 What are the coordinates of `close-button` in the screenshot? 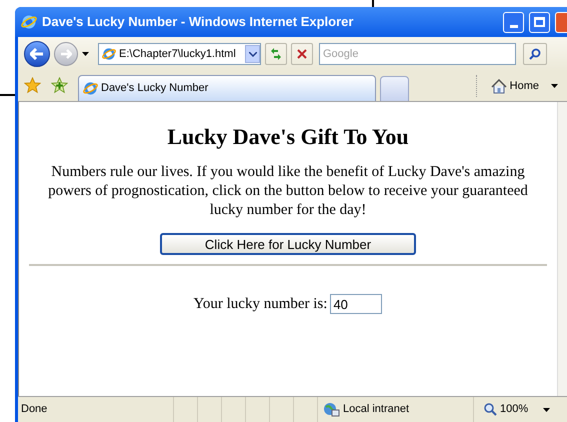 It's located at (561, 22).